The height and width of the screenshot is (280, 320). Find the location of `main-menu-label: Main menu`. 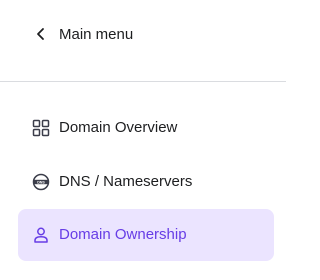

main-menu-label: Main menu is located at coordinates (96, 34).